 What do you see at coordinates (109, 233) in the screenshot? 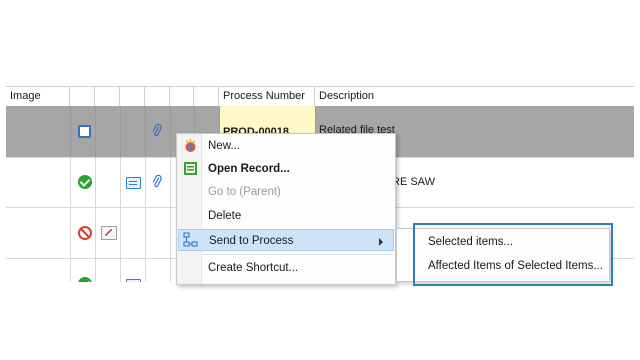
I see `form-icon` at bounding box center [109, 233].